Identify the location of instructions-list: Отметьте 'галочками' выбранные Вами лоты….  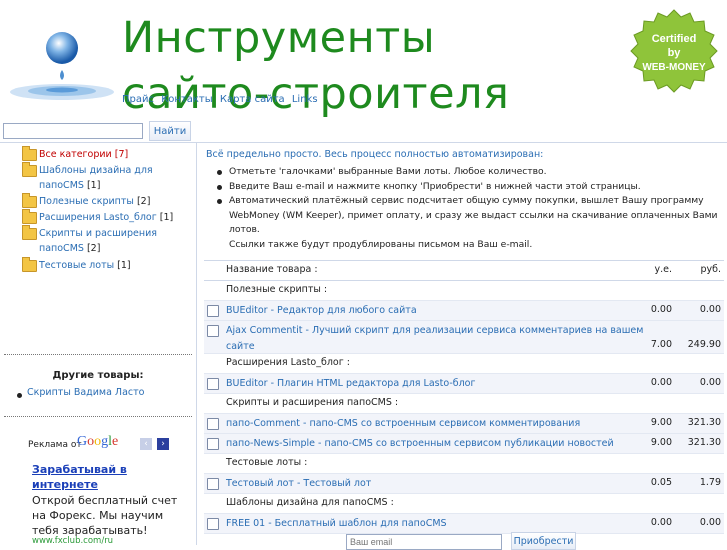
(468, 209).